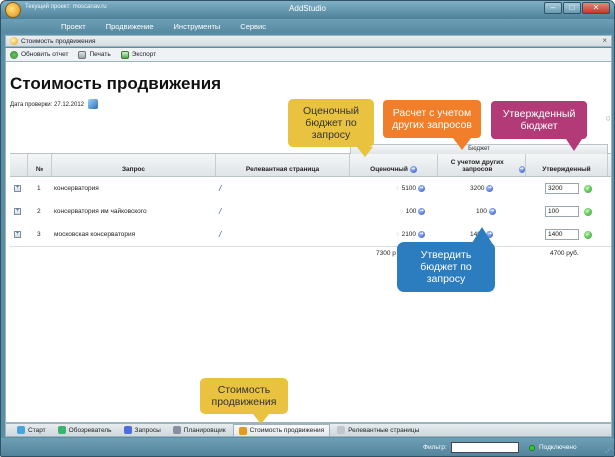 The height and width of the screenshot is (457, 615). I want to click on start-icon, so click(21, 430).